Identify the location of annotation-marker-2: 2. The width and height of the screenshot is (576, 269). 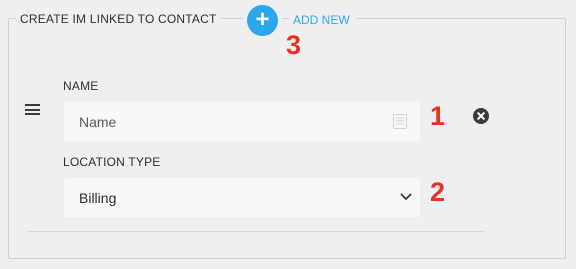
(438, 192).